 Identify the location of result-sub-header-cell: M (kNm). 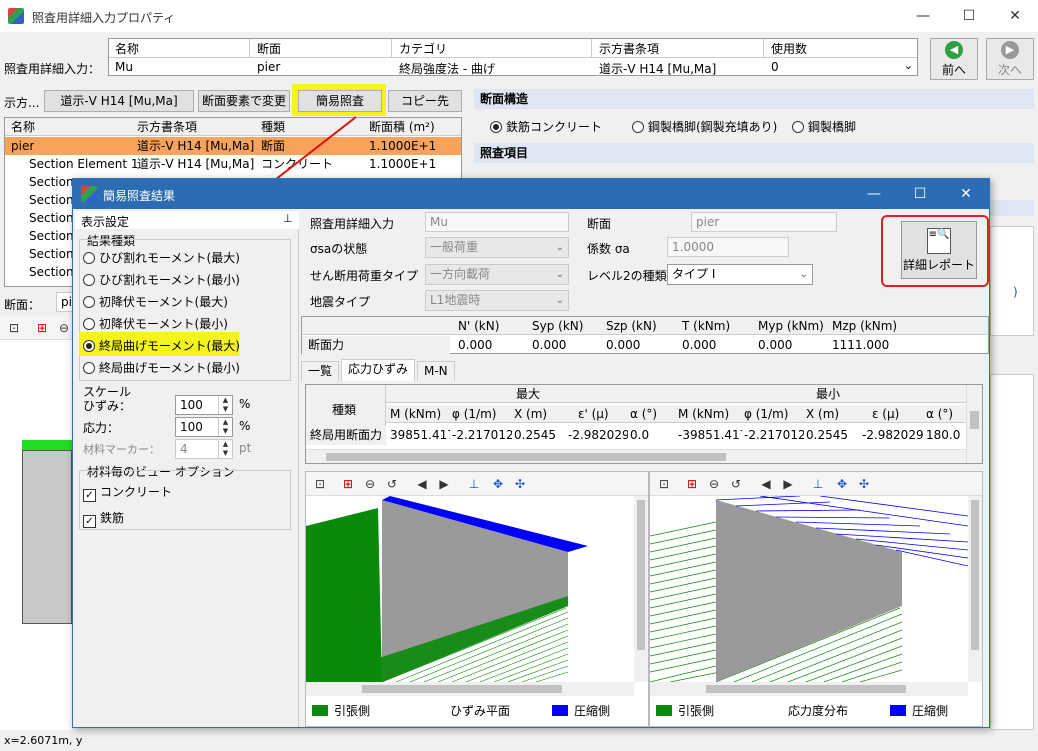
(416, 414).